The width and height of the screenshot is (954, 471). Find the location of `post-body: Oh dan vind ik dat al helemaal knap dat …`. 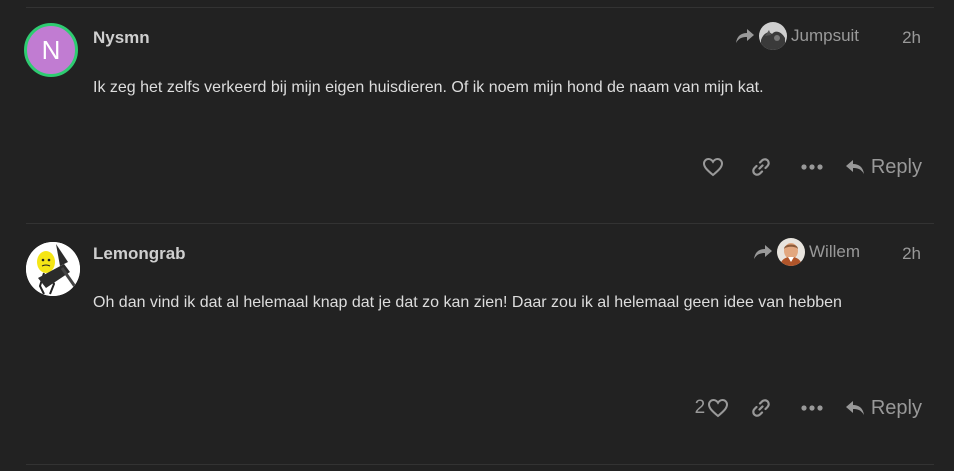

post-body: Oh dan vind ik dat al helemaal knap dat … is located at coordinates (467, 302).